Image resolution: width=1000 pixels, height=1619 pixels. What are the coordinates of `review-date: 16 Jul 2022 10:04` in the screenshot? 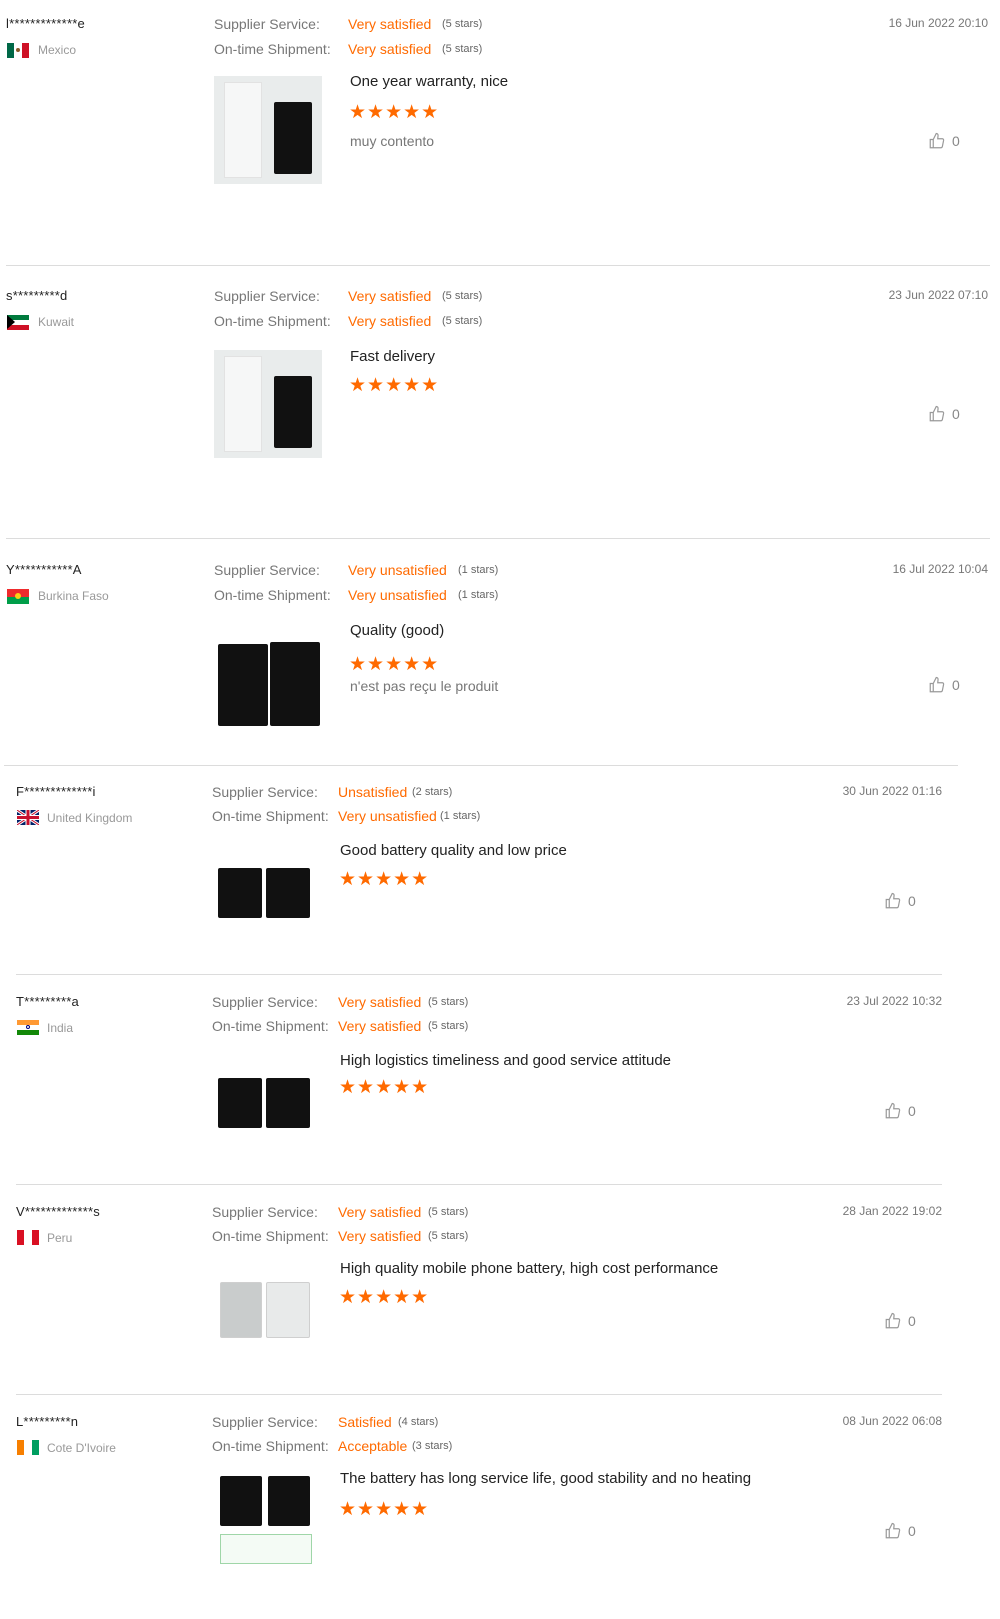 It's located at (940, 569).